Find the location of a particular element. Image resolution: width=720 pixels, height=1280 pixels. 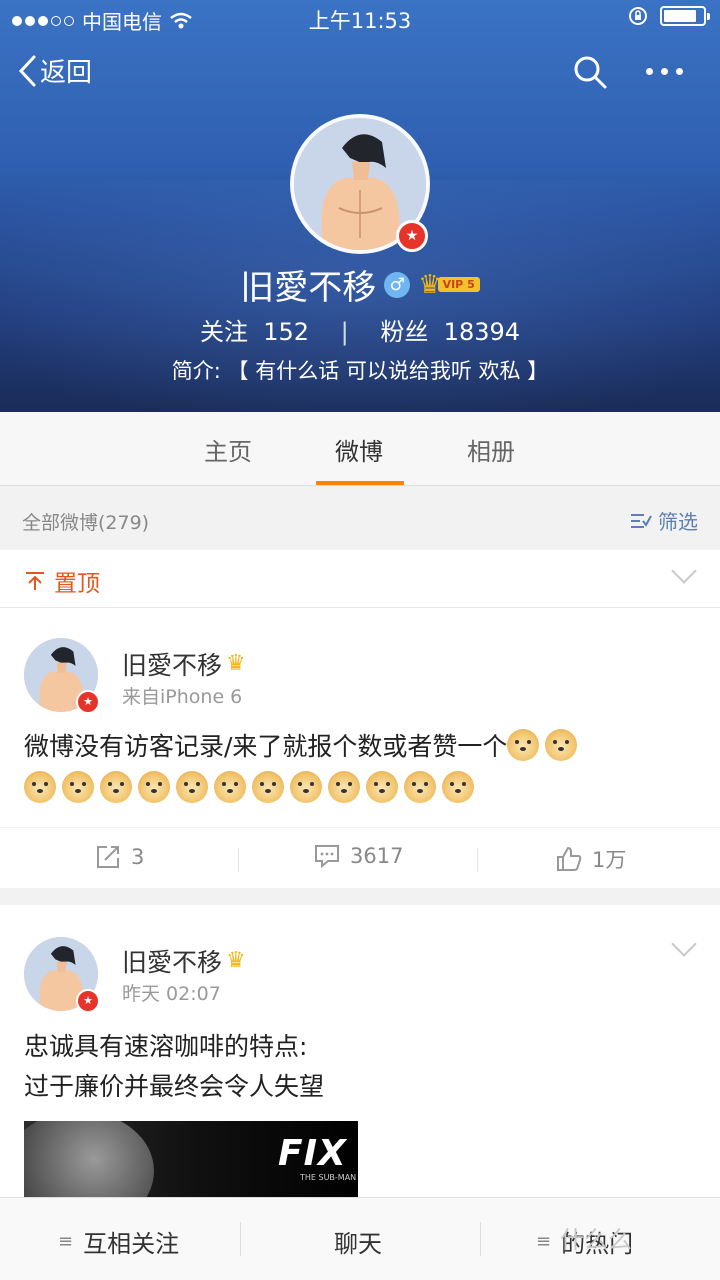

vip-badge: ♛ VIP 5 is located at coordinates (449, 285).